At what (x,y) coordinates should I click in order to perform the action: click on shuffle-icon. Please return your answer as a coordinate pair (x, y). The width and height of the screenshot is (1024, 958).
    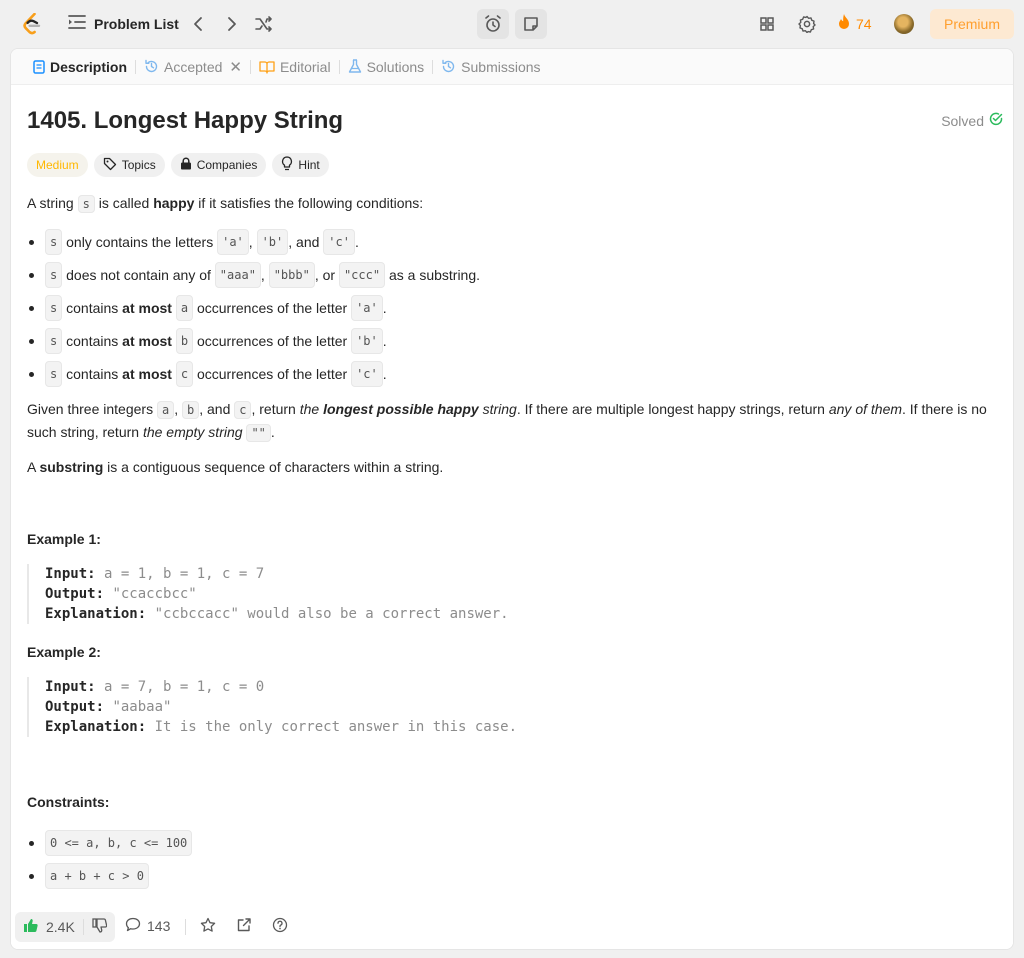
    Looking at the image, I should click on (264, 24).